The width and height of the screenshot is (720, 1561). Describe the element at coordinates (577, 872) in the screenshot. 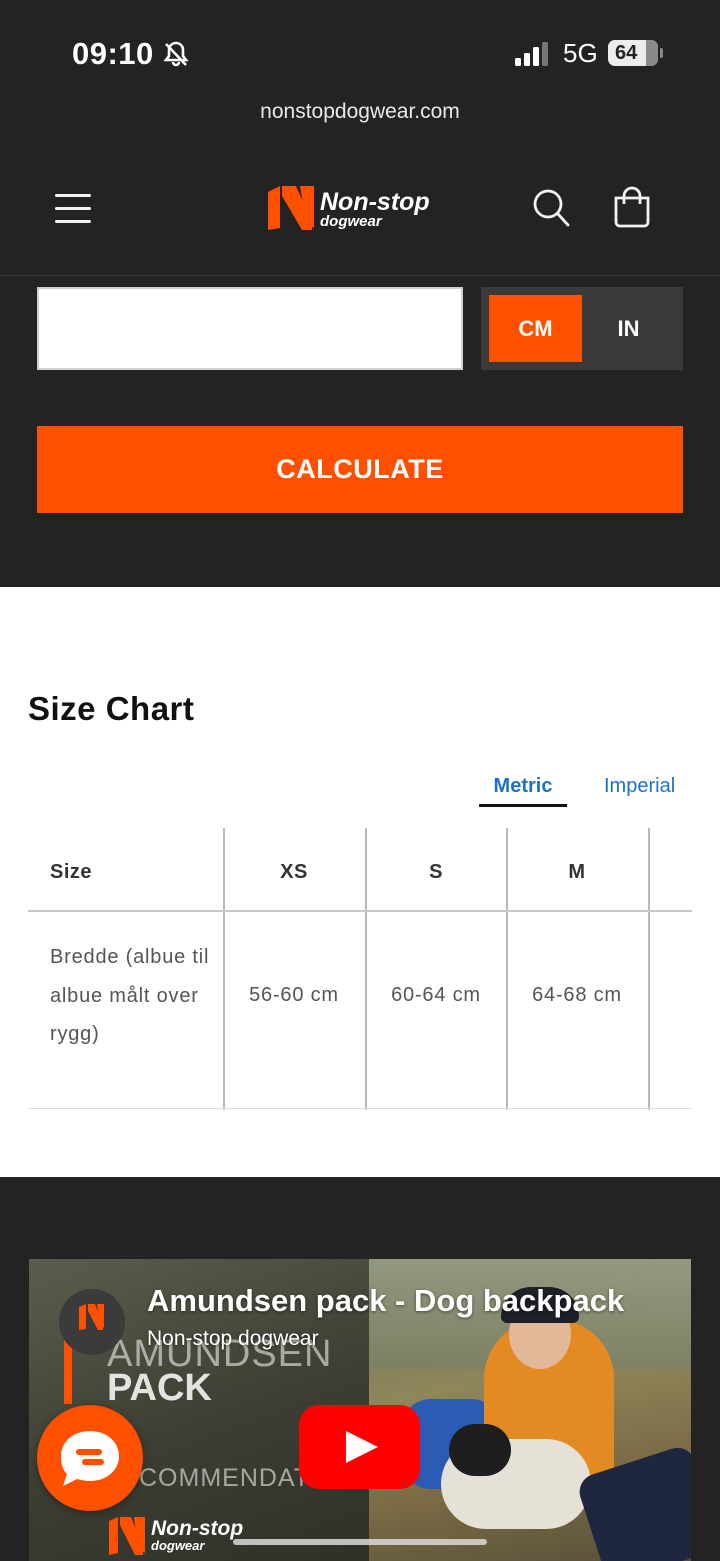

I see `table-header-m: M` at that location.